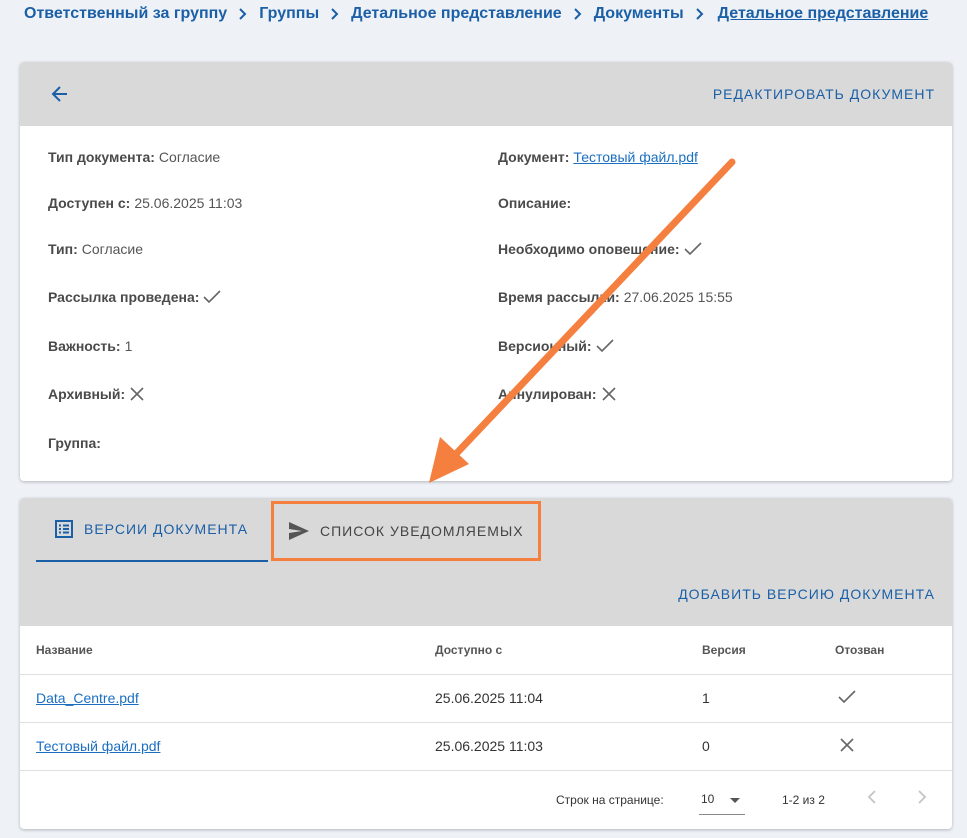  I want to click on next-page-button, so click(922, 798).